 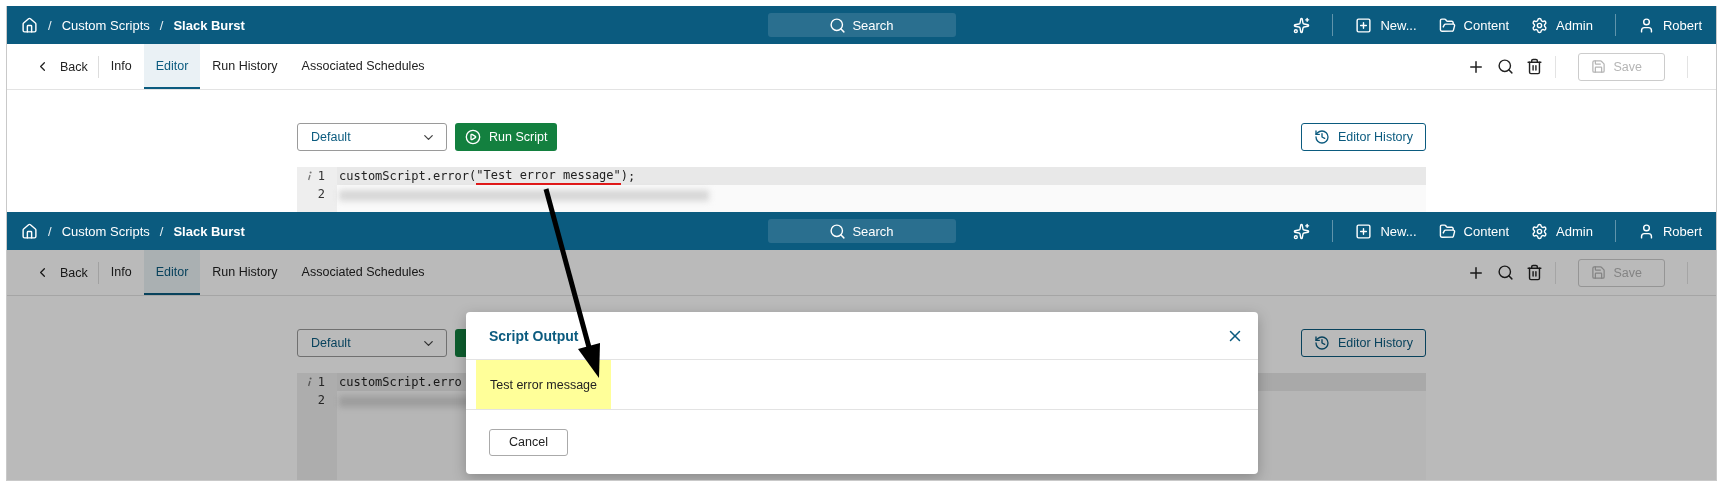 I want to click on output-message: Test error message, so click(x=543, y=384).